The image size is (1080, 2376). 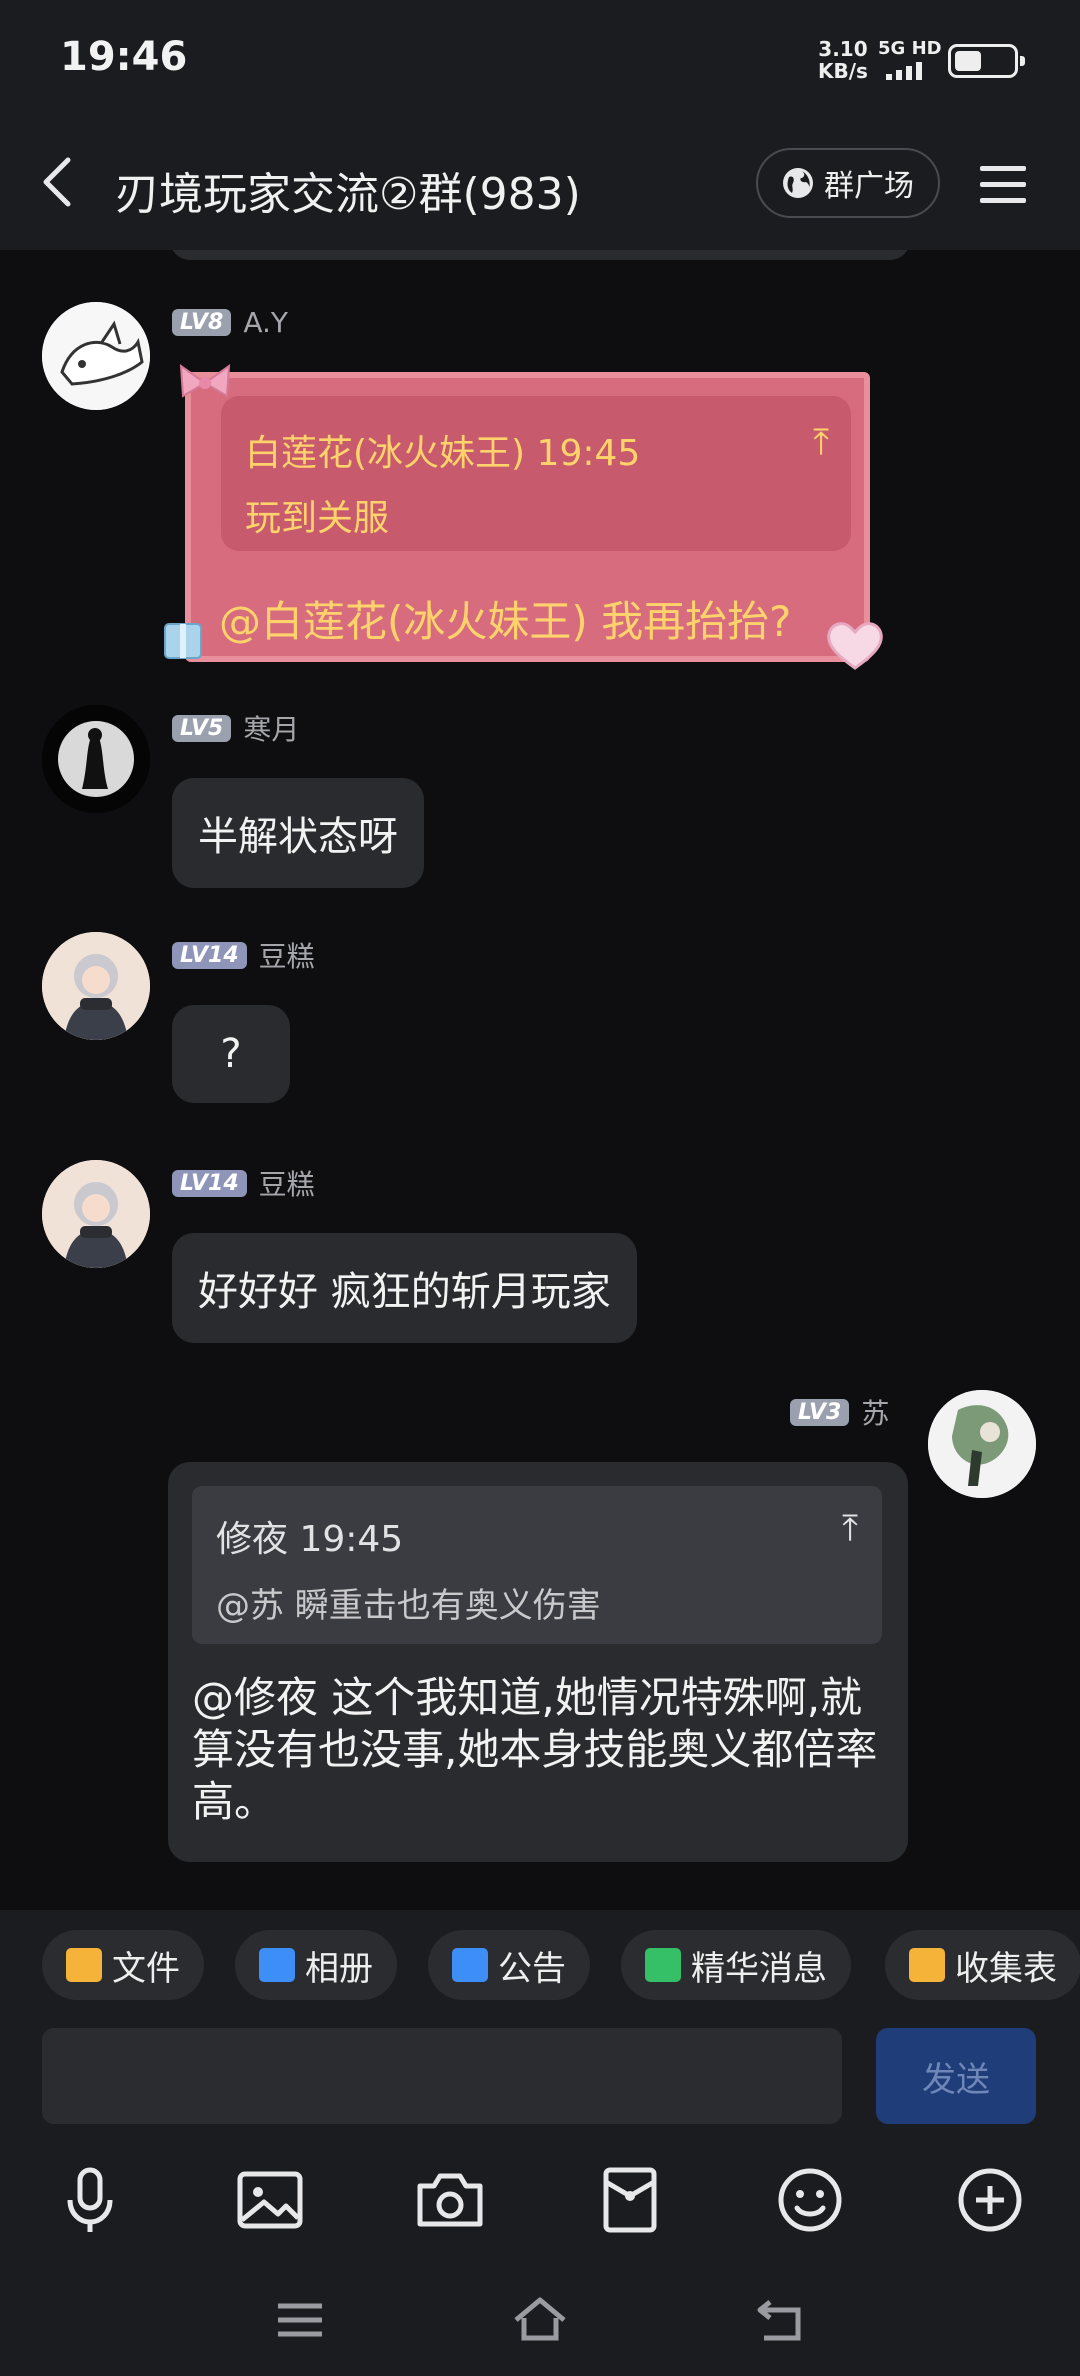 I want to click on microphone-icon, so click(x=90, y=2199).